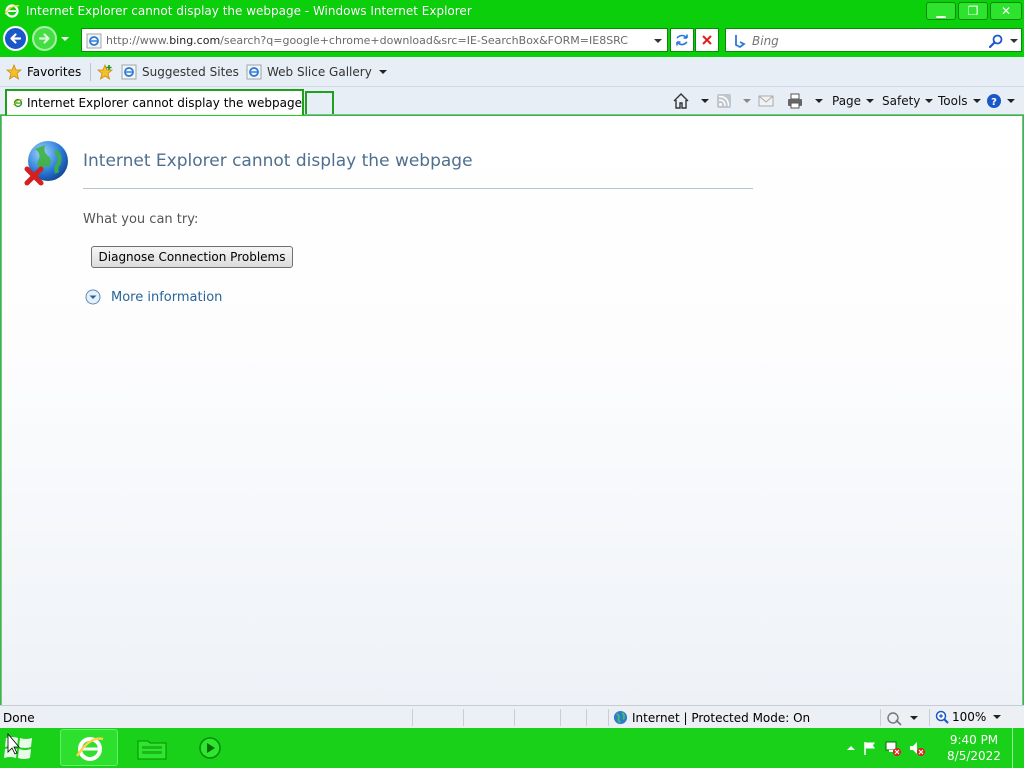  What do you see at coordinates (847, 101) in the screenshot?
I see `page-menu-label: Page` at bounding box center [847, 101].